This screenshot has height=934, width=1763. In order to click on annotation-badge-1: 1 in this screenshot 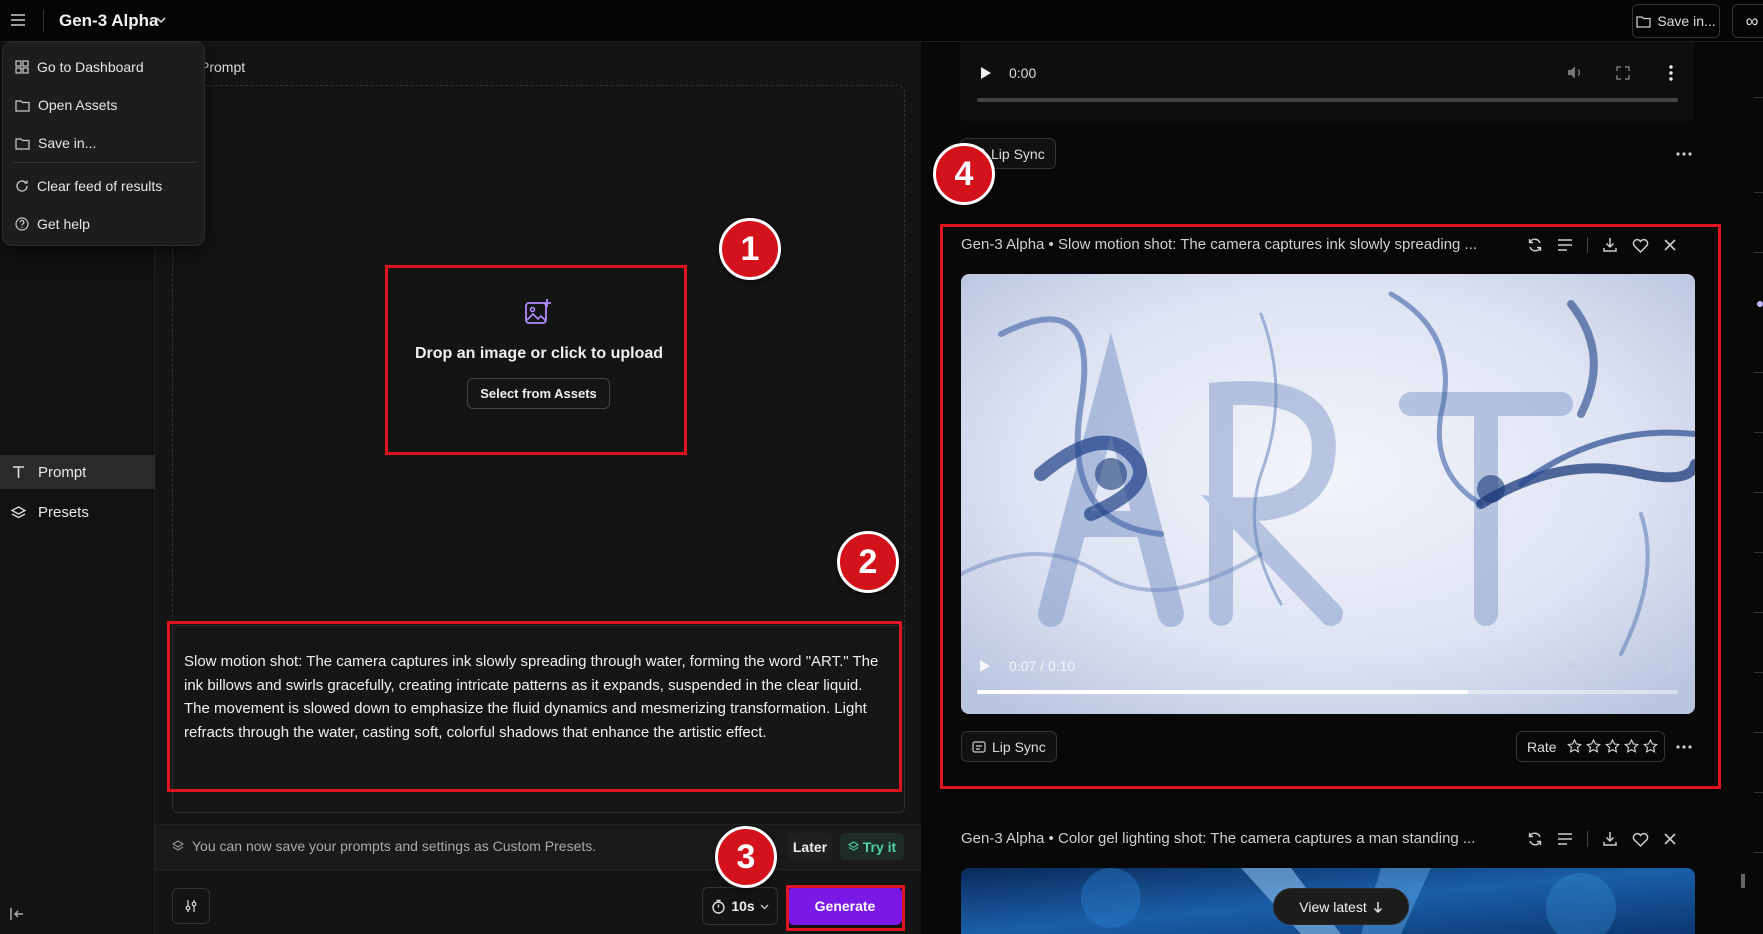, I will do `click(750, 249)`.